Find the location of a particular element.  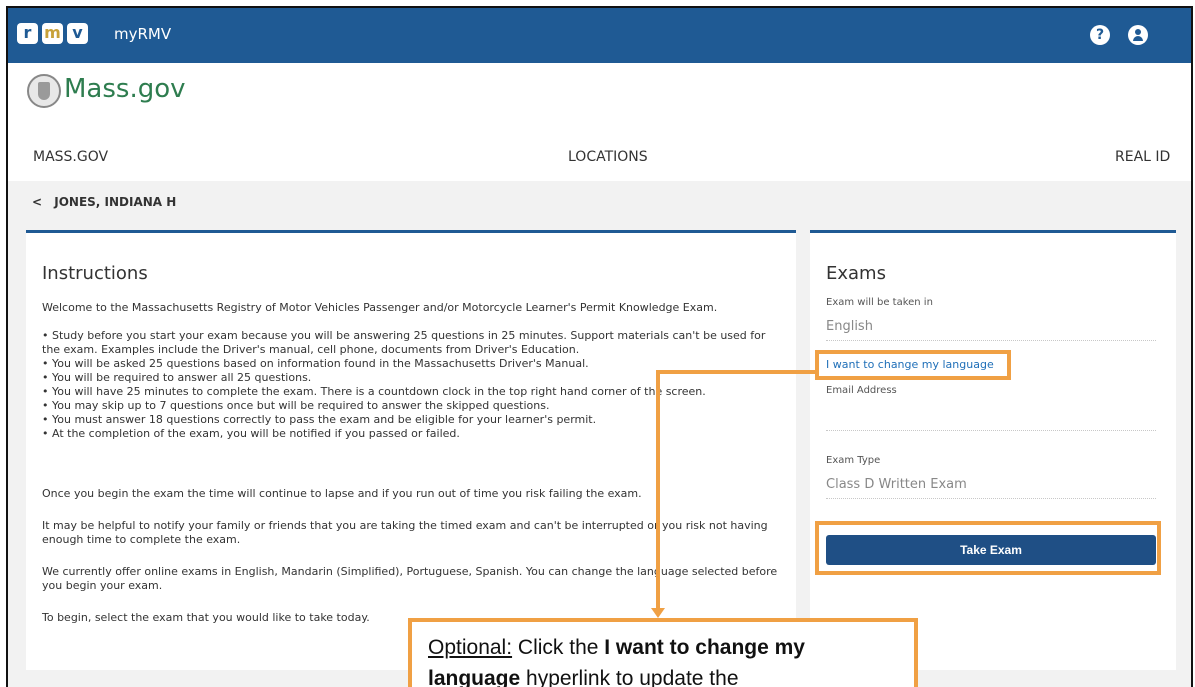

chevron-left-icon: < is located at coordinates (37, 202).